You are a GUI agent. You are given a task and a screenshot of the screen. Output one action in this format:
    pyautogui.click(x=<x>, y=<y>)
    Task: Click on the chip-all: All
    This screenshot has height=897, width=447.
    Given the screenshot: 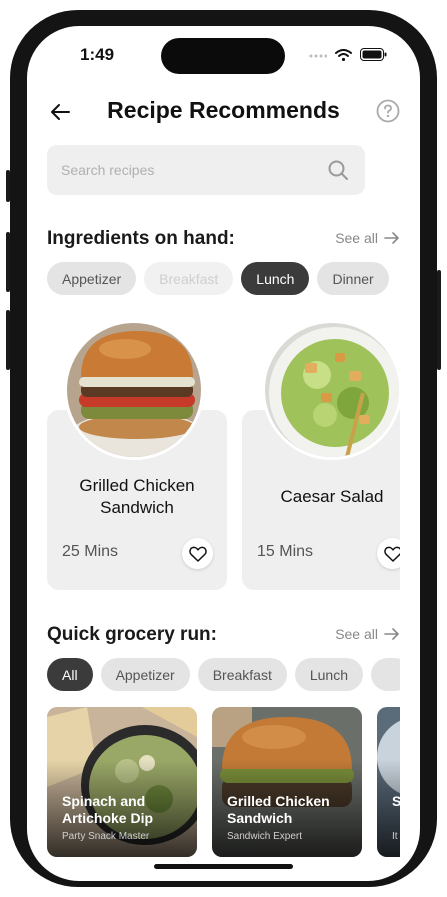 What is the action you would take?
    pyautogui.click(x=70, y=674)
    